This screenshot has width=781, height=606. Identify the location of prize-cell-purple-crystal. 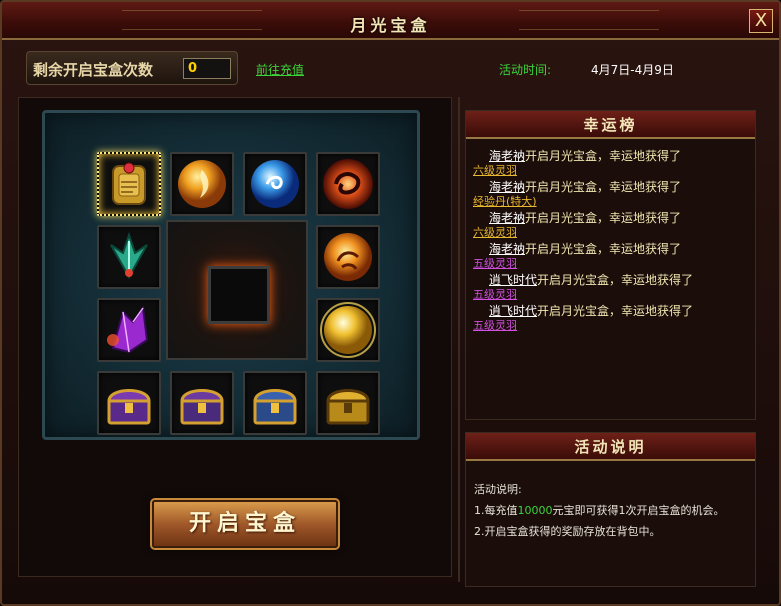
(129, 330).